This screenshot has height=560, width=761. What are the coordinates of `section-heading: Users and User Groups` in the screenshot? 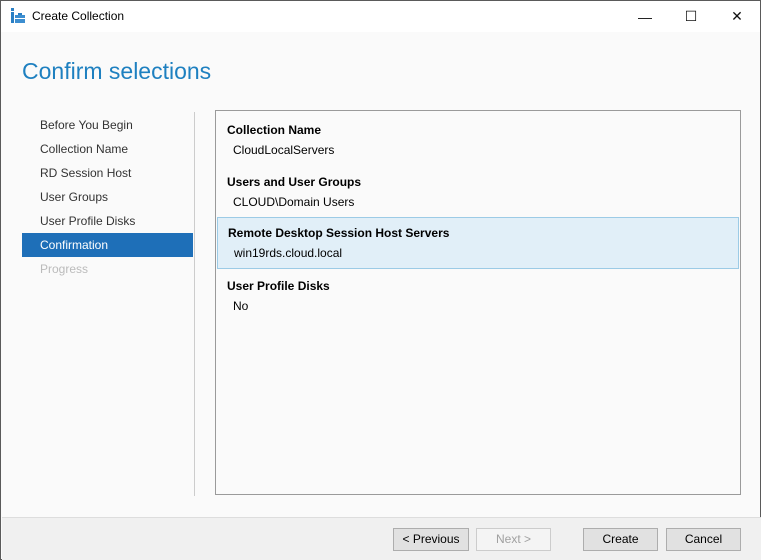 It's located at (294, 182).